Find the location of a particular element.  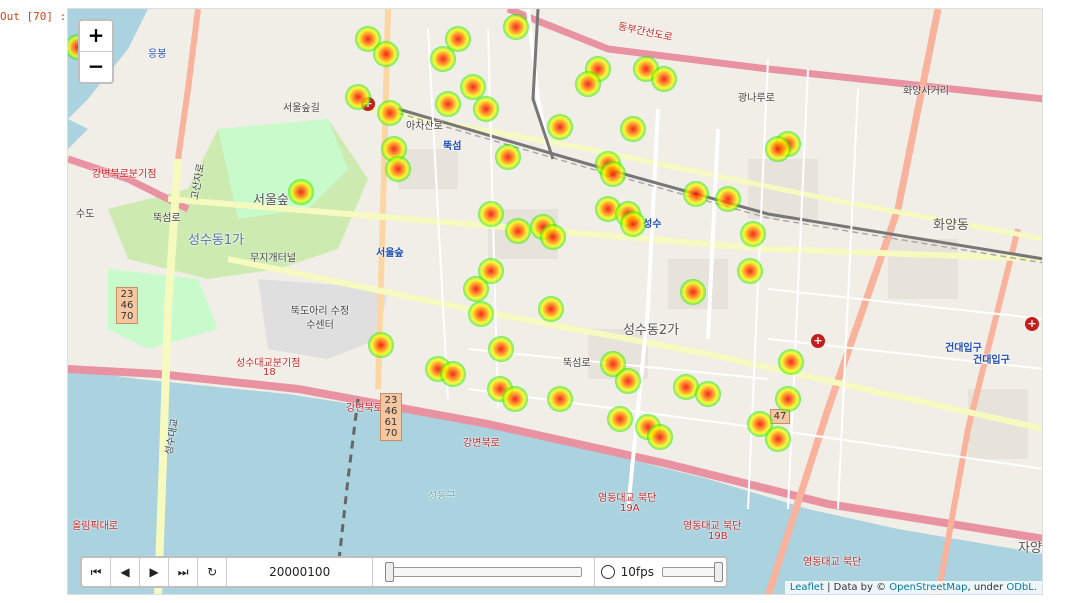

cell-output-label: Out [70] : is located at coordinates (33, 16).